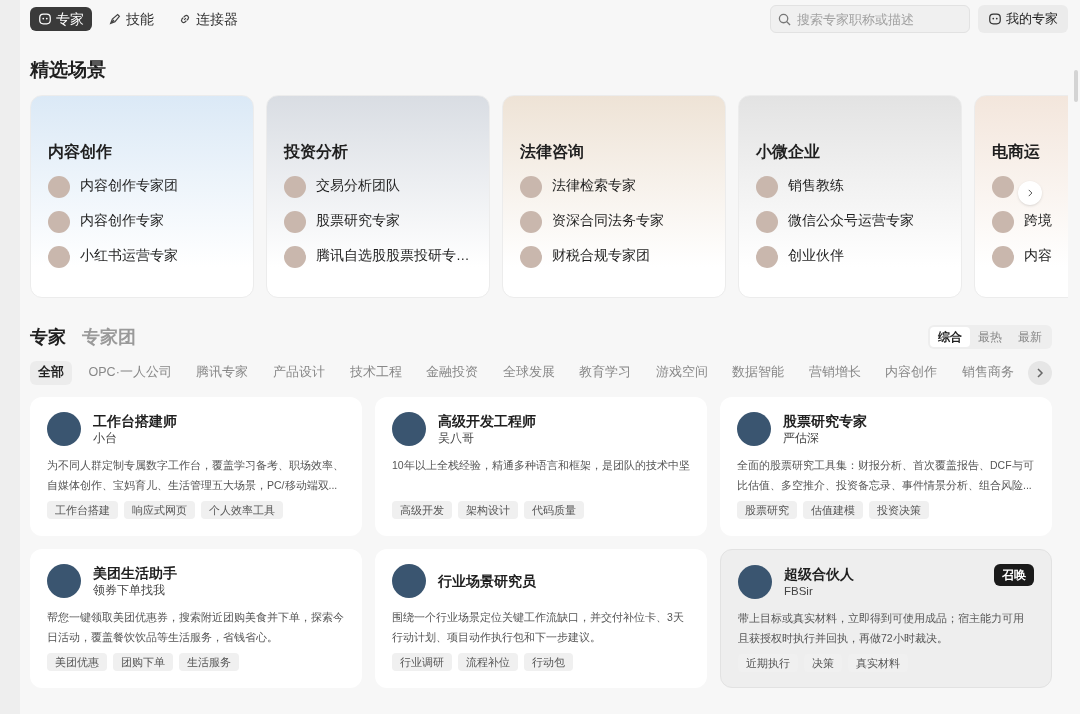  I want to click on scene-item-link: 创业伙伴, so click(816, 256).